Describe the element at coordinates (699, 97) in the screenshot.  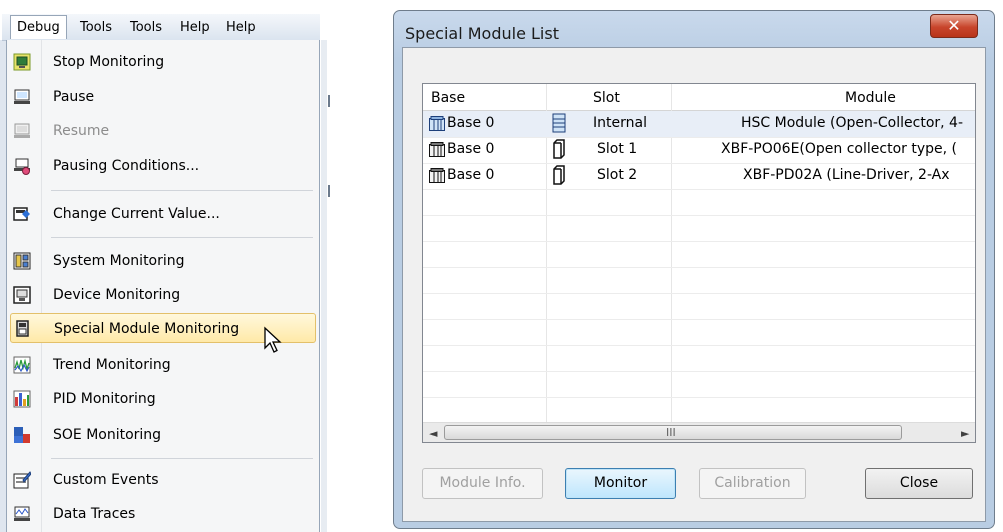
I see `table-header: Base Slot Module` at that location.